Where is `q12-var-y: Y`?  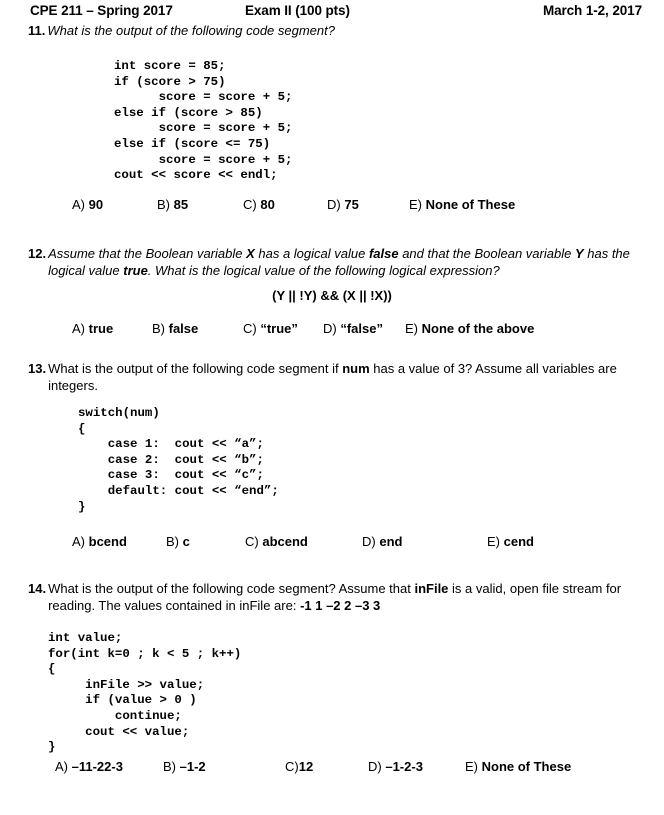
q12-var-y: Y is located at coordinates (579, 253).